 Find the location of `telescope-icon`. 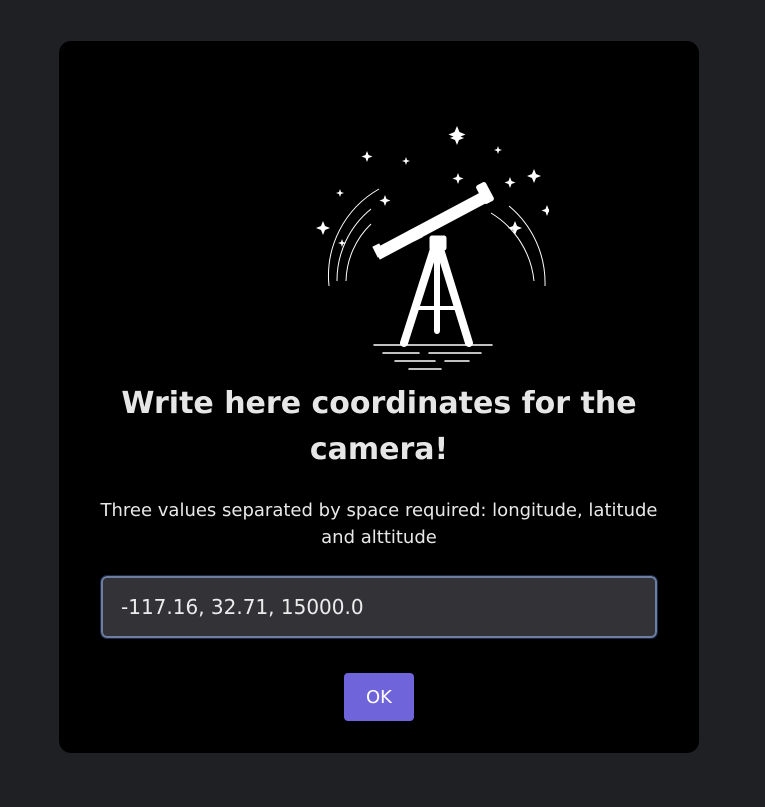

telescope-icon is located at coordinates (432, 248).